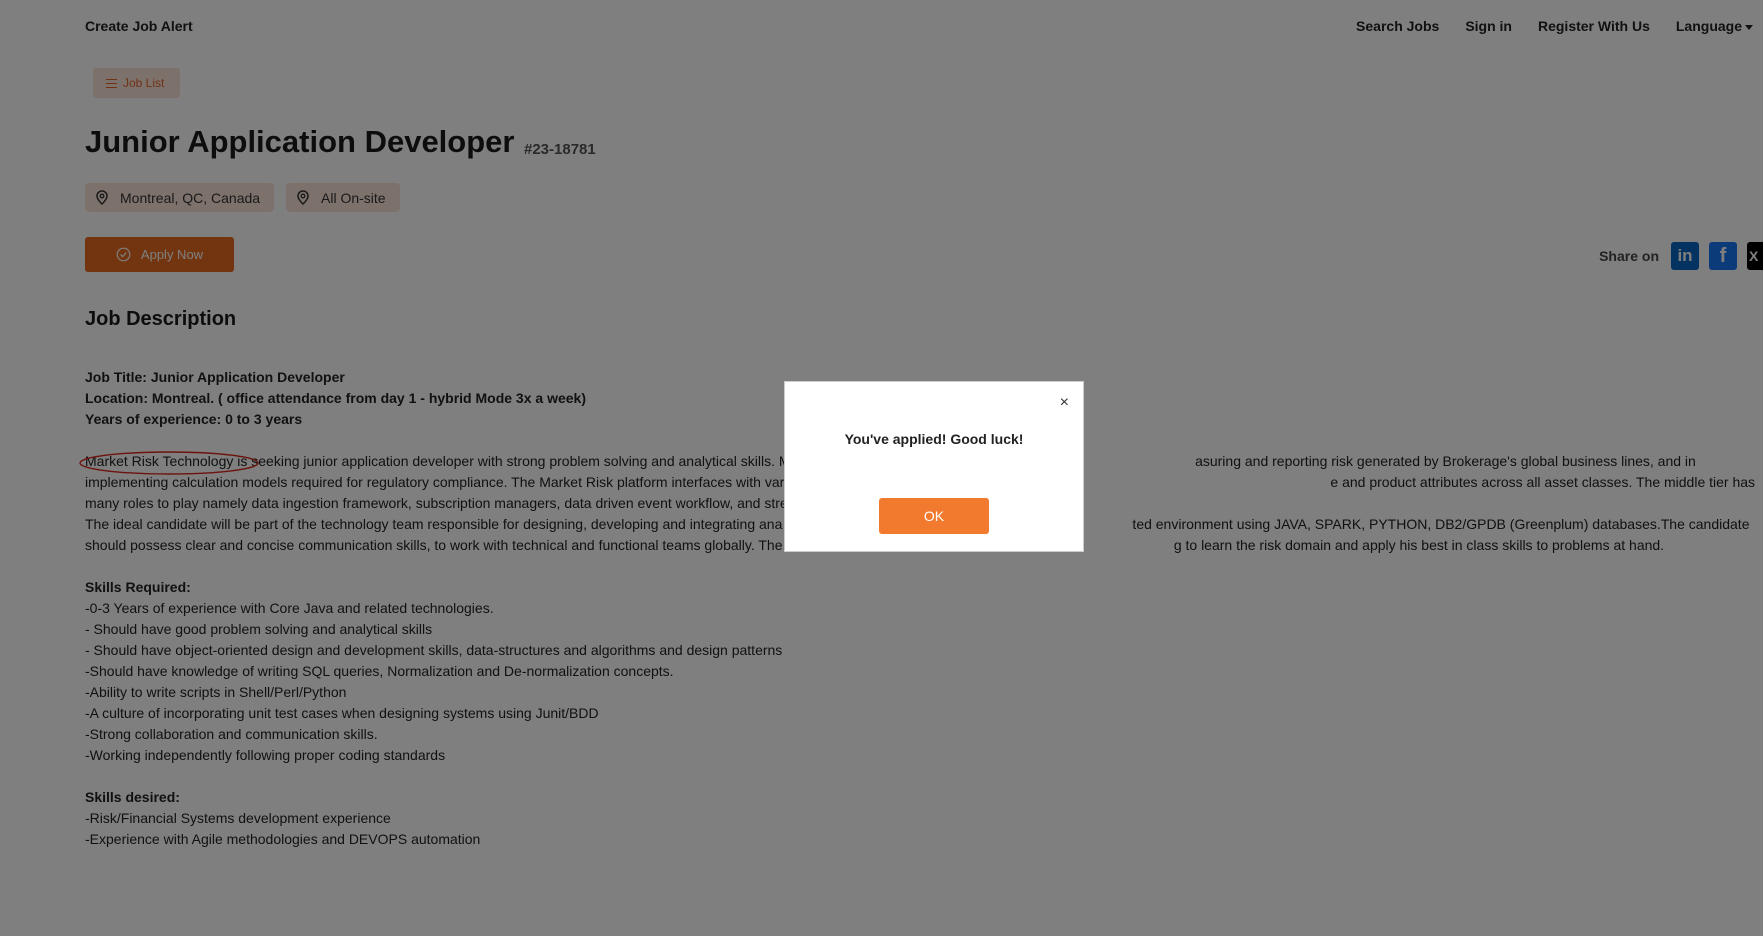 The image size is (1763, 936). Describe the element at coordinates (934, 516) in the screenshot. I see `ok-button: OK` at that location.